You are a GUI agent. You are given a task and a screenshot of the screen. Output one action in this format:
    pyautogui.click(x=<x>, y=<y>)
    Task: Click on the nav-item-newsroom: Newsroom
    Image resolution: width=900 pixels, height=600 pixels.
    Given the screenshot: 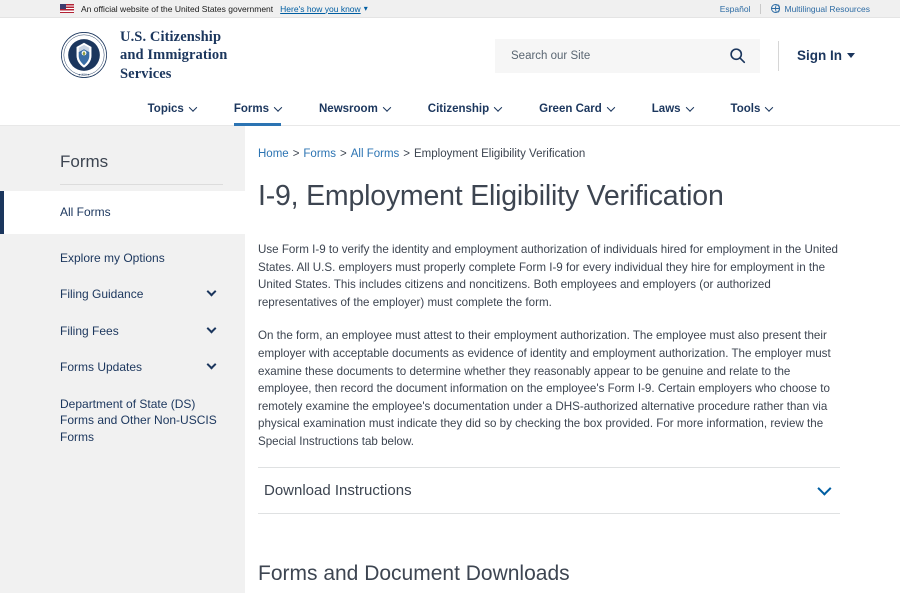 What is the action you would take?
    pyautogui.click(x=354, y=109)
    